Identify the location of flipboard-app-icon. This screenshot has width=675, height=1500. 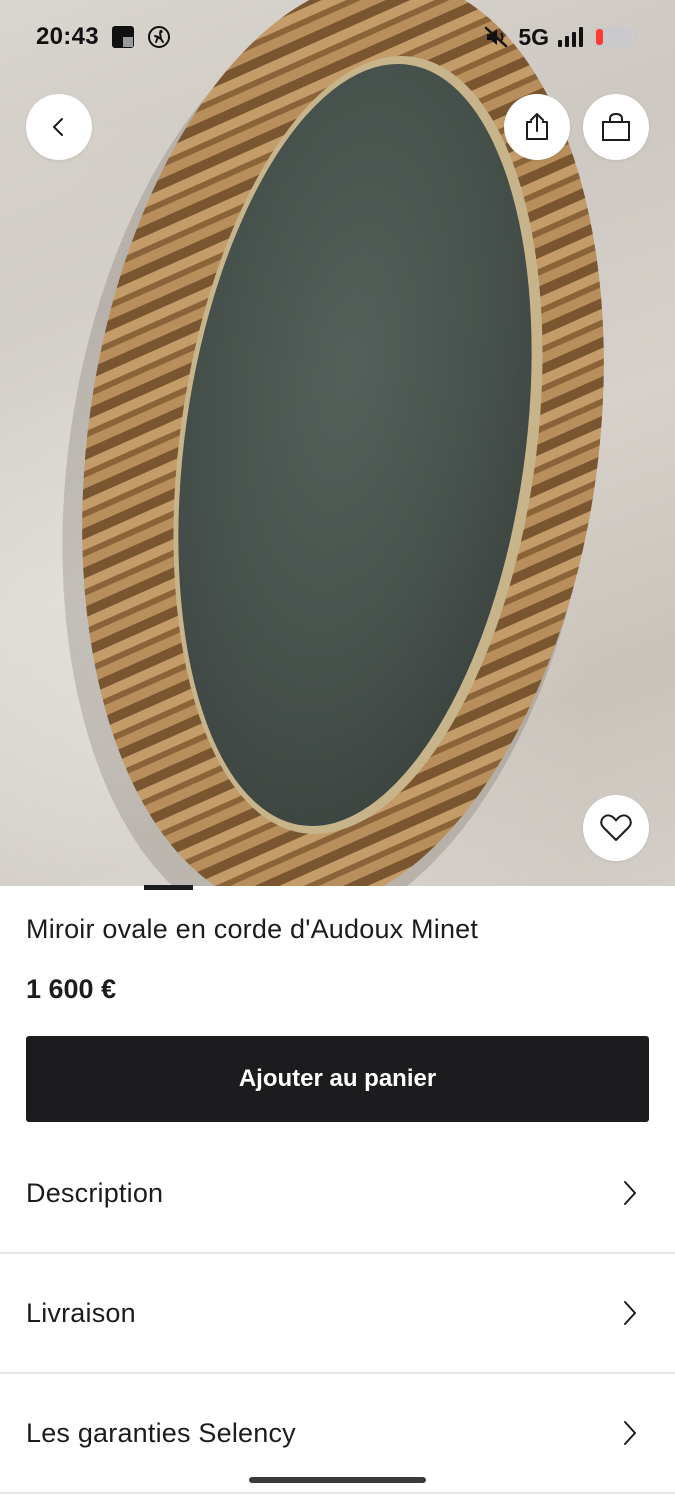
(123, 37).